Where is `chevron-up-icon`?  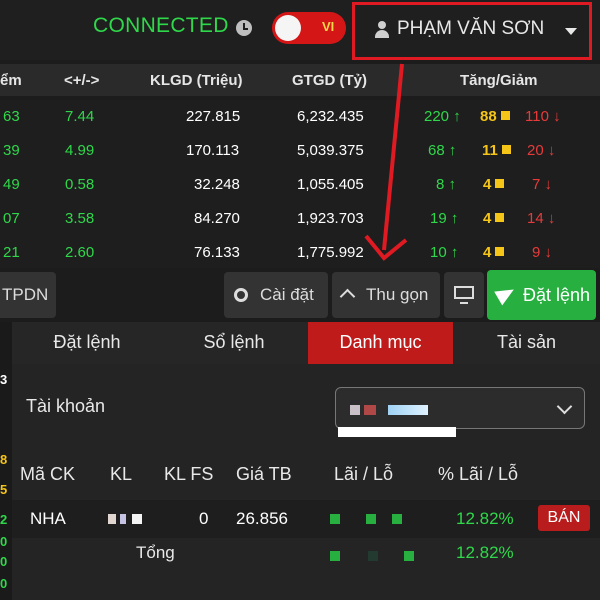
chevron-up-icon is located at coordinates (347, 296).